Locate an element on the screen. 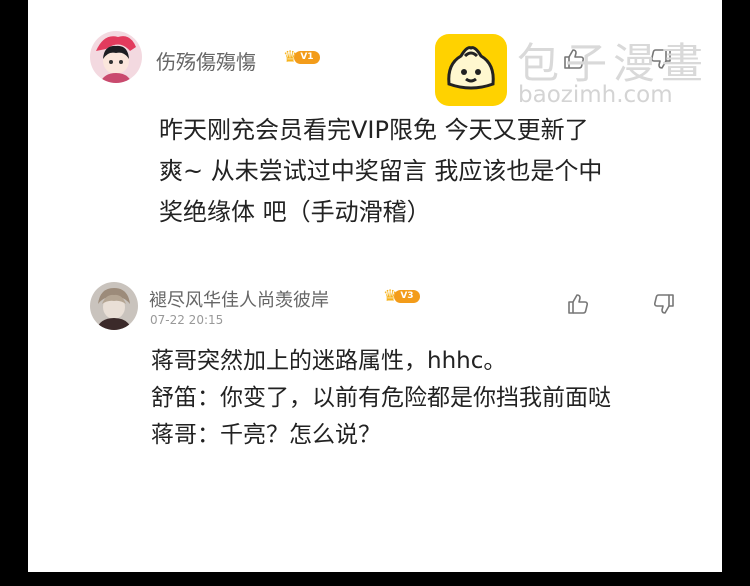 The image size is (750, 586). comment-timestamp: 07-22 20:15 is located at coordinates (187, 320).